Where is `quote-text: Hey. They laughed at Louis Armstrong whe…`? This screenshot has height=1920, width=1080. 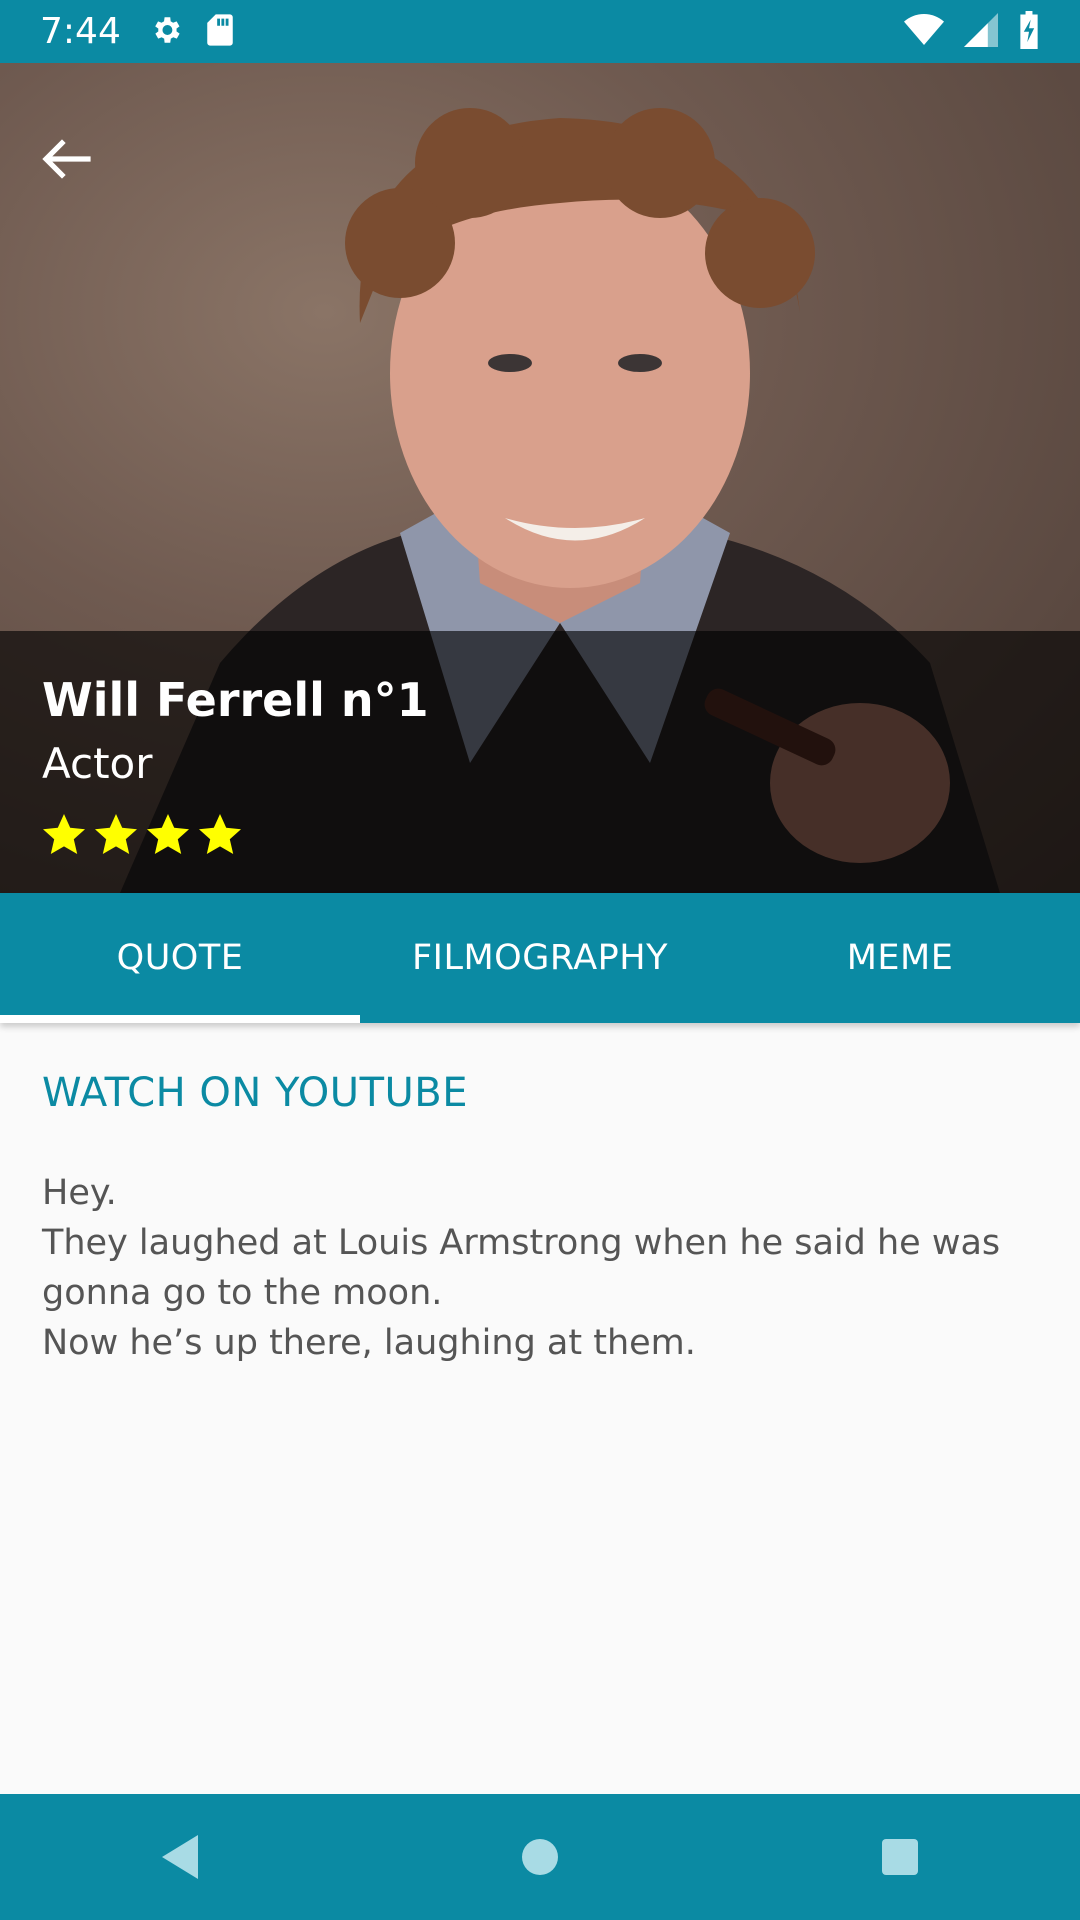
quote-text: Hey. They laughed at Louis Armstrong whe… is located at coordinates (542, 1268).